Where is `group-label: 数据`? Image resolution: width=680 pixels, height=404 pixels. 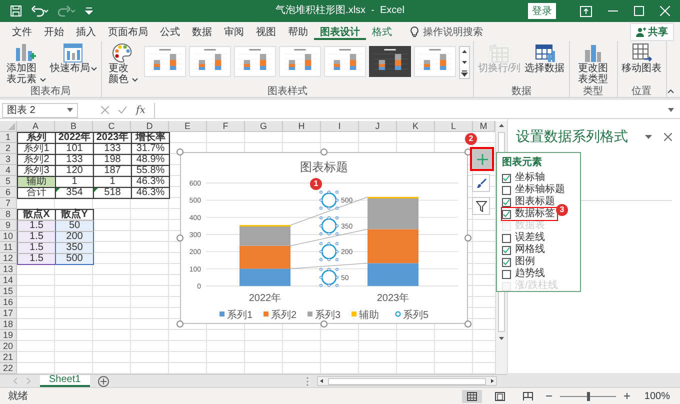
group-label: 数据 is located at coordinates (521, 91).